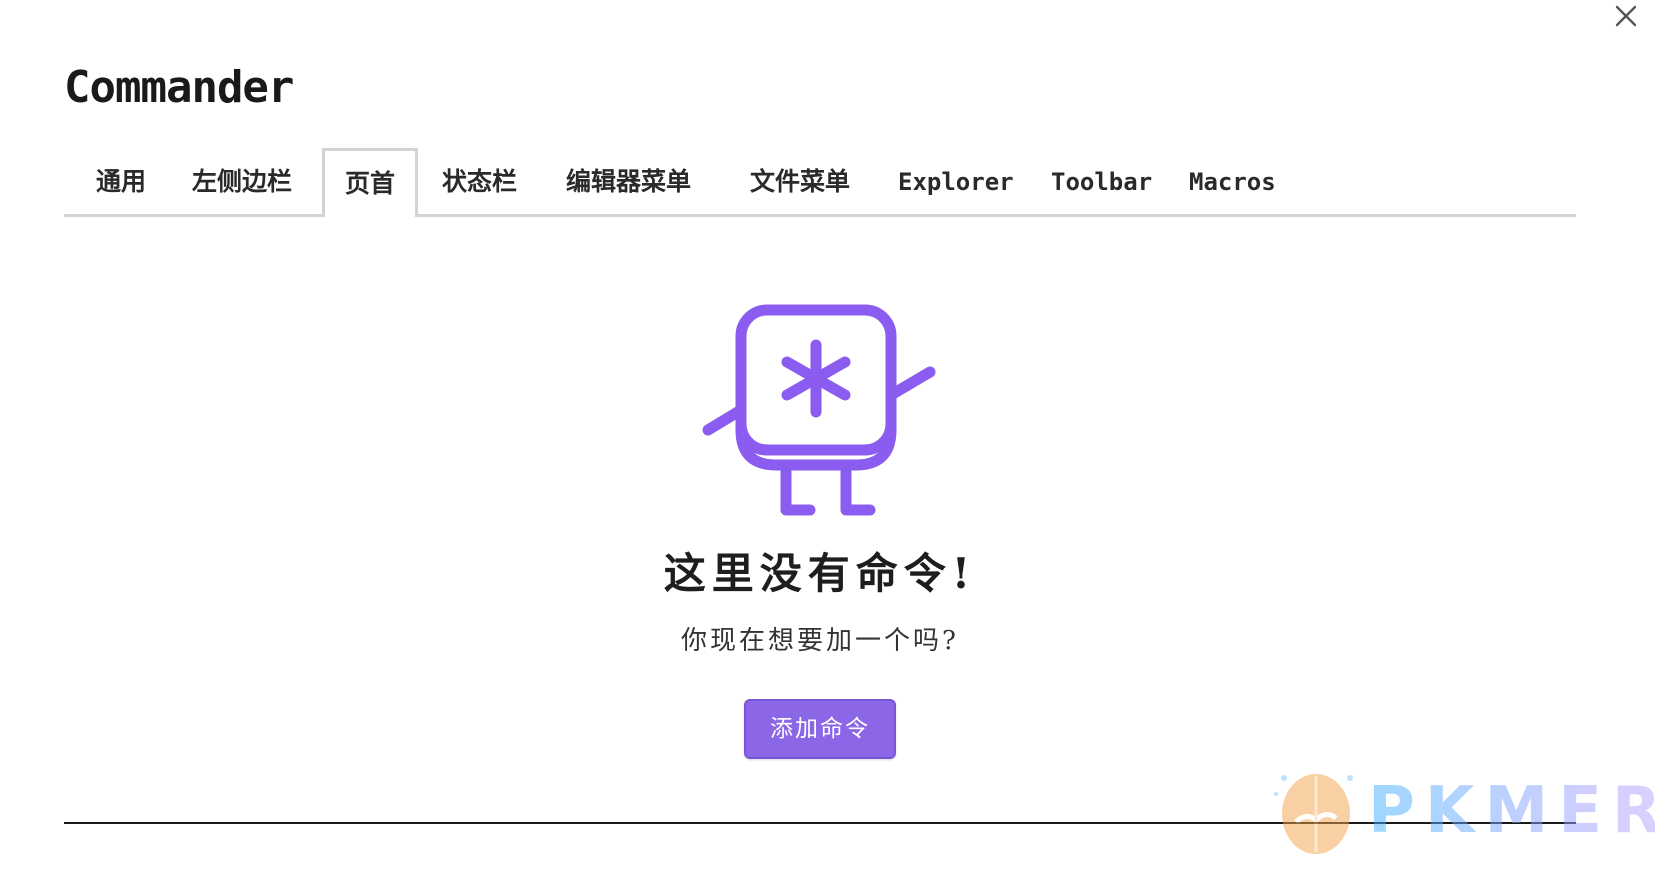  What do you see at coordinates (1101, 181) in the screenshot?
I see `tab-toolbar: Toolbar` at bounding box center [1101, 181].